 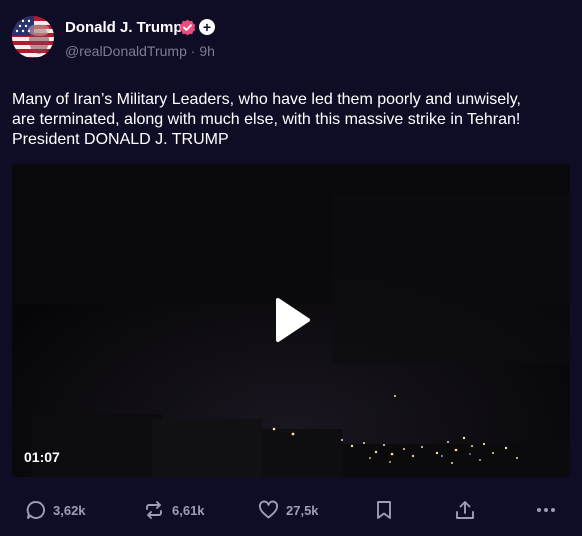 I want to click on more-icon, so click(x=546, y=510).